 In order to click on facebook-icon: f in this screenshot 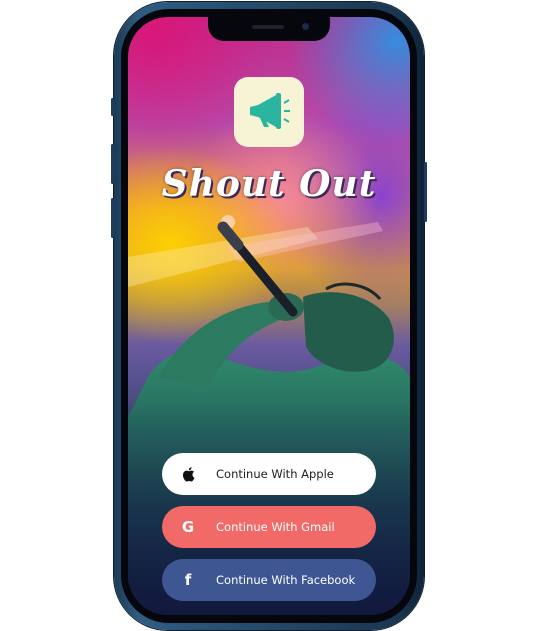, I will do `click(188, 580)`.